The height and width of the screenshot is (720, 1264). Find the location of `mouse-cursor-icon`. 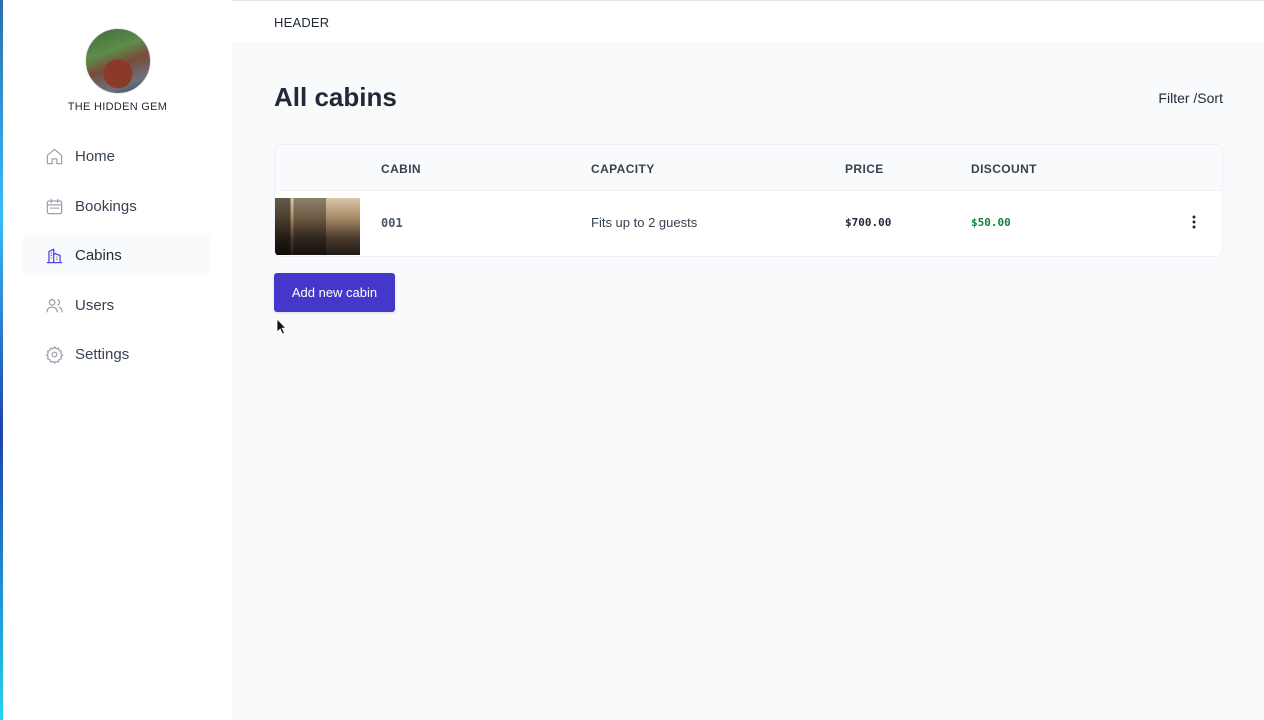

mouse-cursor-icon is located at coordinates (281, 326).